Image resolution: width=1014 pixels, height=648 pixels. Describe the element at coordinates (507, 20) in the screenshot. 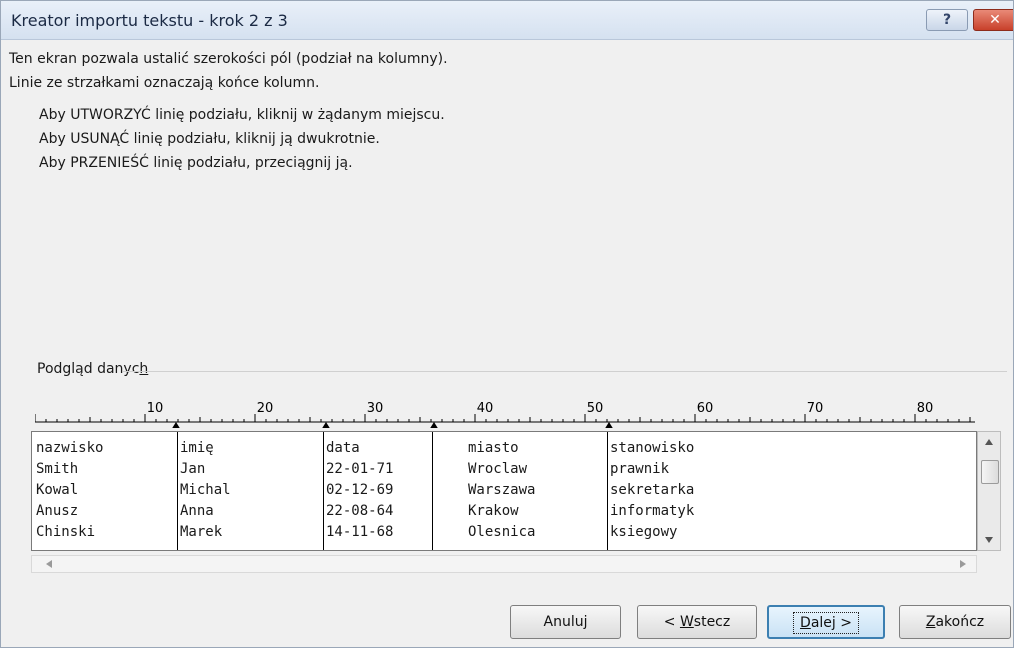

I see `title-bar: Kreator importu tekstu - krok 2 z 3 ? ✕` at that location.